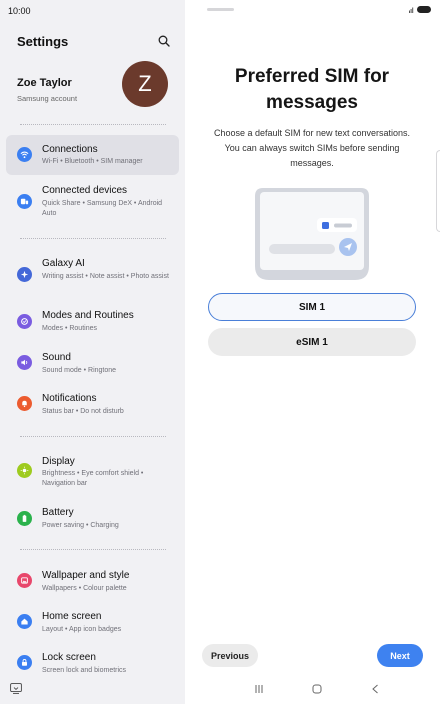  Describe the element at coordinates (312, 90) in the screenshot. I see `dialog-title: Preferred SIM for messages` at that location.